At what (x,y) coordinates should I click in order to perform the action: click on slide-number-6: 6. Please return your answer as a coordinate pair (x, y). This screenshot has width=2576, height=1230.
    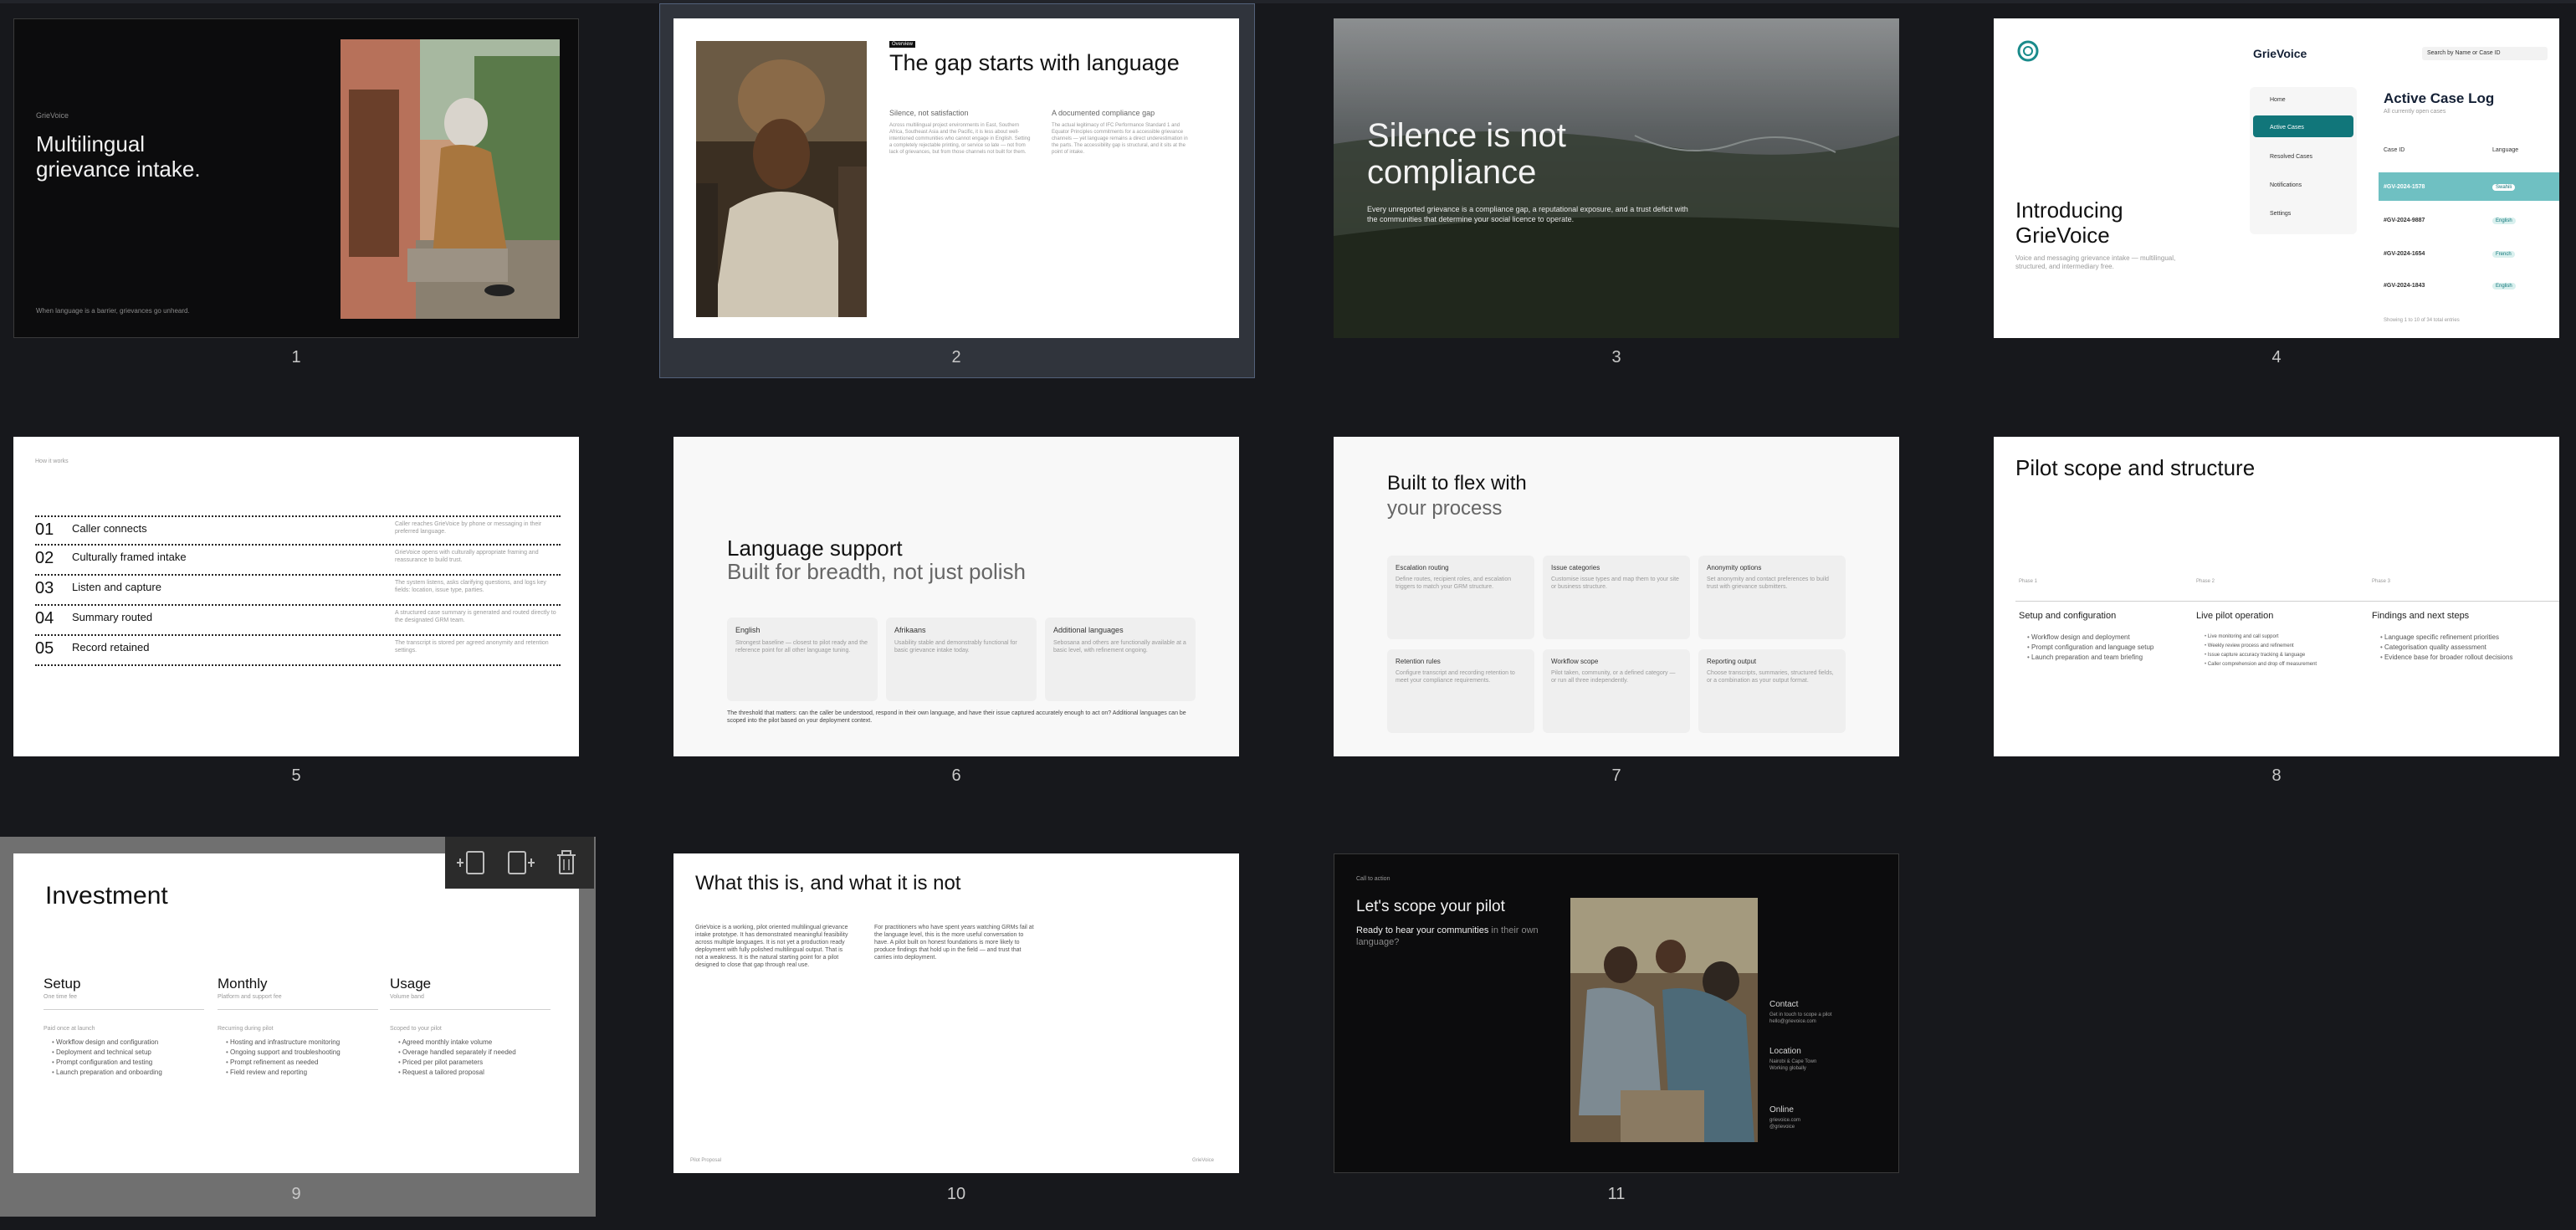
    Looking at the image, I should click on (956, 775).